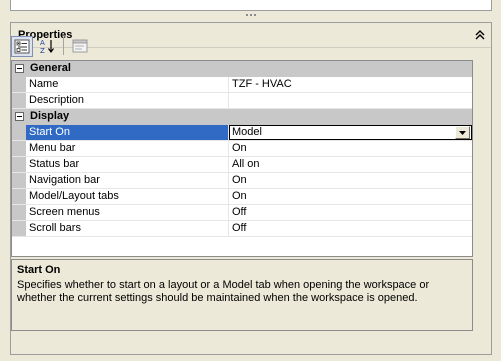 The width and height of the screenshot is (501, 361). I want to click on collapse-chevron-icon, so click(480, 35).